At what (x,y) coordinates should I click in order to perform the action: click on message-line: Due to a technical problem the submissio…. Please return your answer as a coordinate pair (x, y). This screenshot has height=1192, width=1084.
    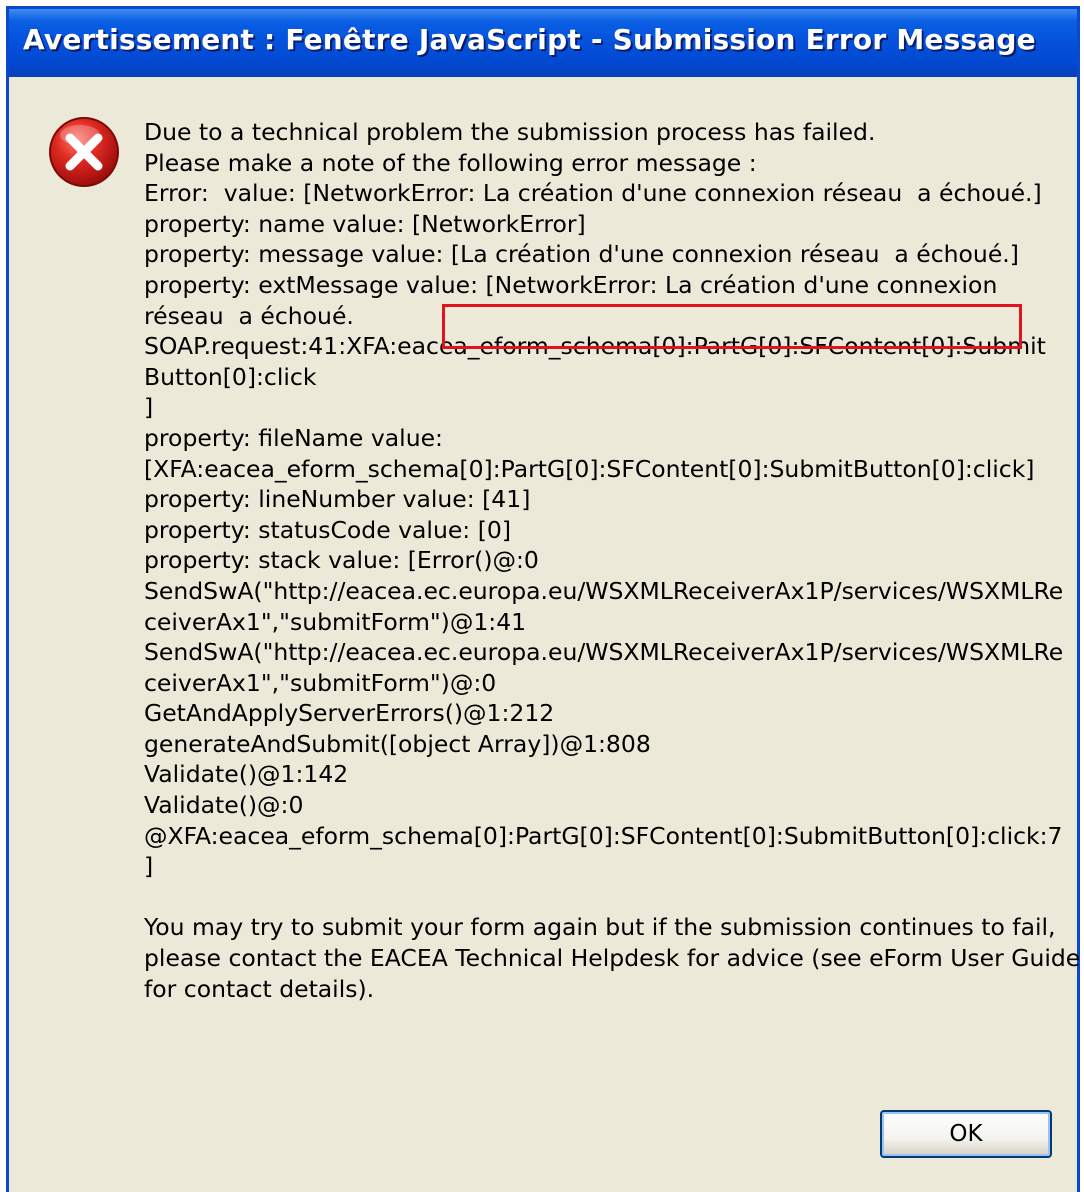
    Looking at the image, I should click on (510, 132).